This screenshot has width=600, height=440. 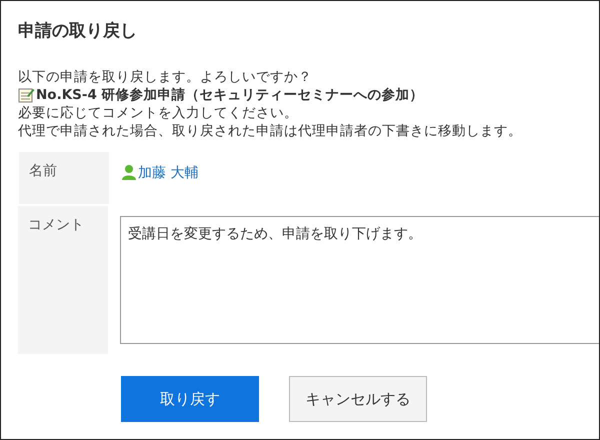 What do you see at coordinates (64, 178) in the screenshot?
I see `field-label: 名前` at bounding box center [64, 178].